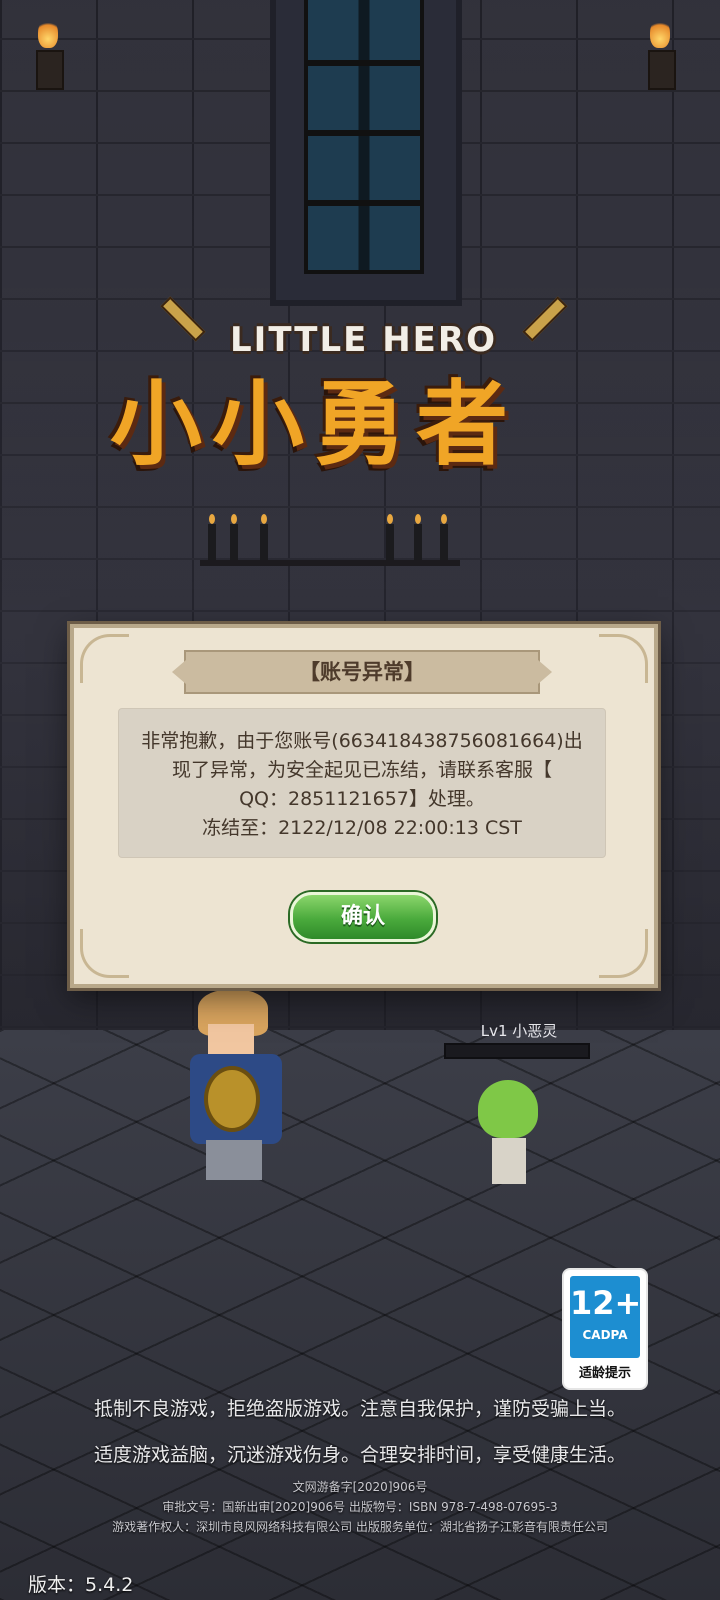  What do you see at coordinates (363, 917) in the screenshot?
I see `confirm-button: 确认` at bounding box center [363, 917].